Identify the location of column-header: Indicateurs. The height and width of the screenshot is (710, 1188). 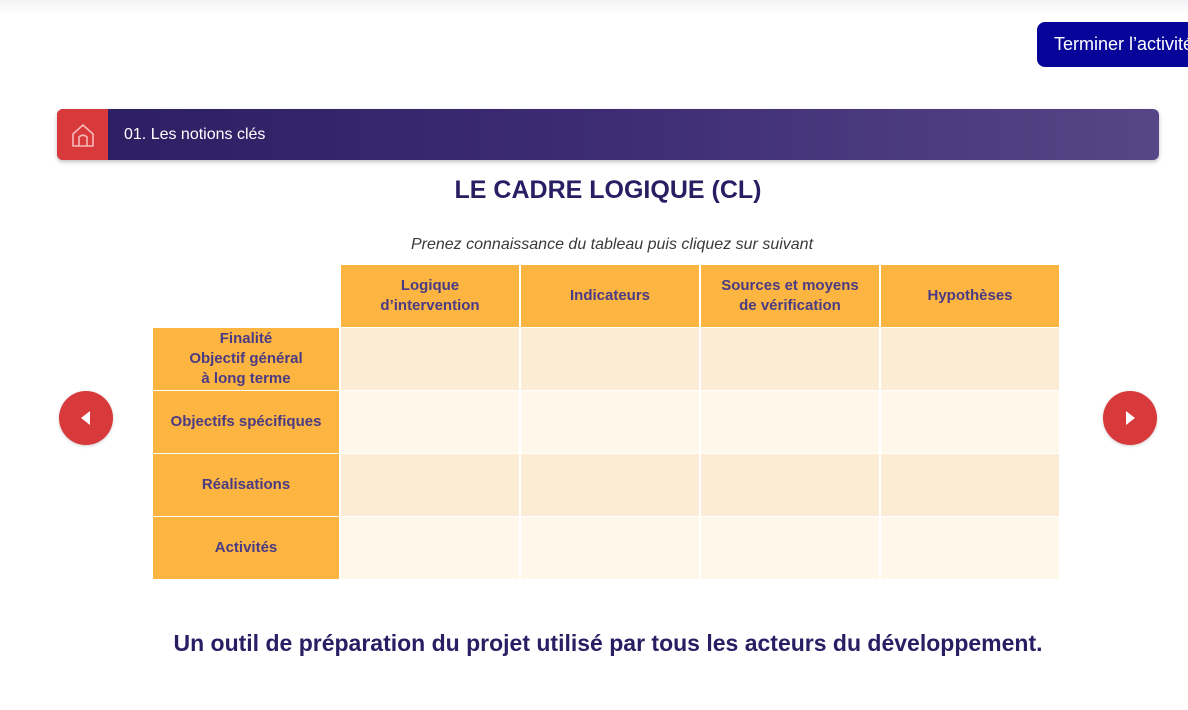
(610, 296).